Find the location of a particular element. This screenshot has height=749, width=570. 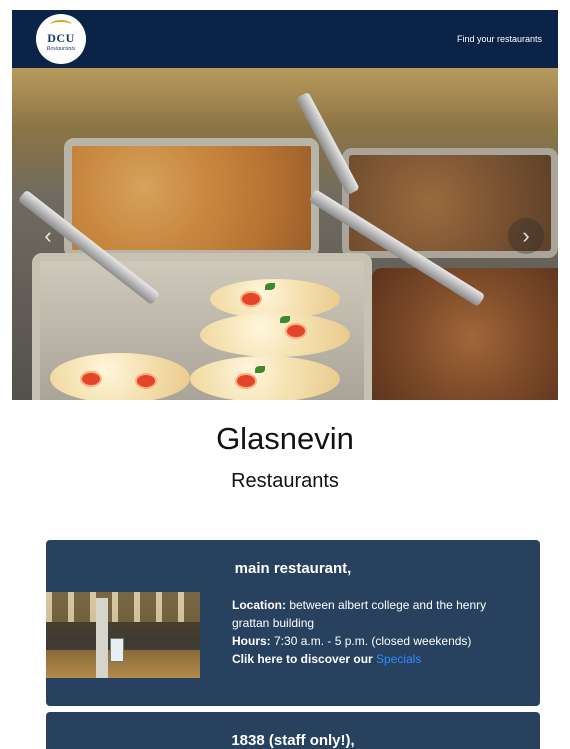

restaurant-card: 1838 (staff only!), is located at coordinates (293, 730).